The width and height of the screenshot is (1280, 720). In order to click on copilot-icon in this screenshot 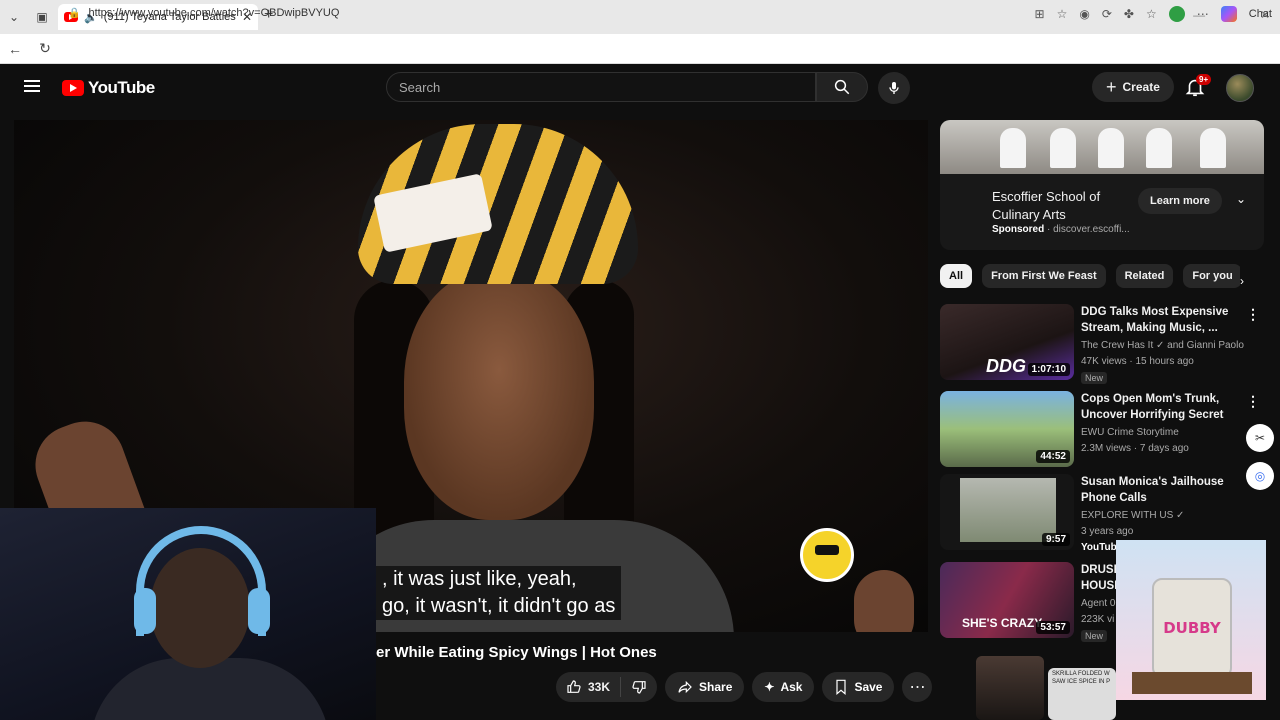, I will do `click(1228, 14)`.